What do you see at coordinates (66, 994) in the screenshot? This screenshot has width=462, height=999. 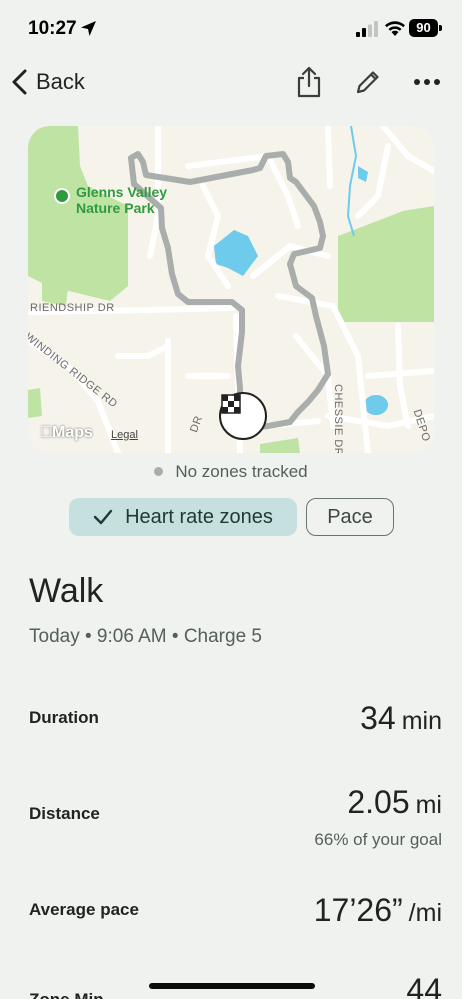 I see `zone-minutes-label: Zone Min` at bounding box center [66, 994].